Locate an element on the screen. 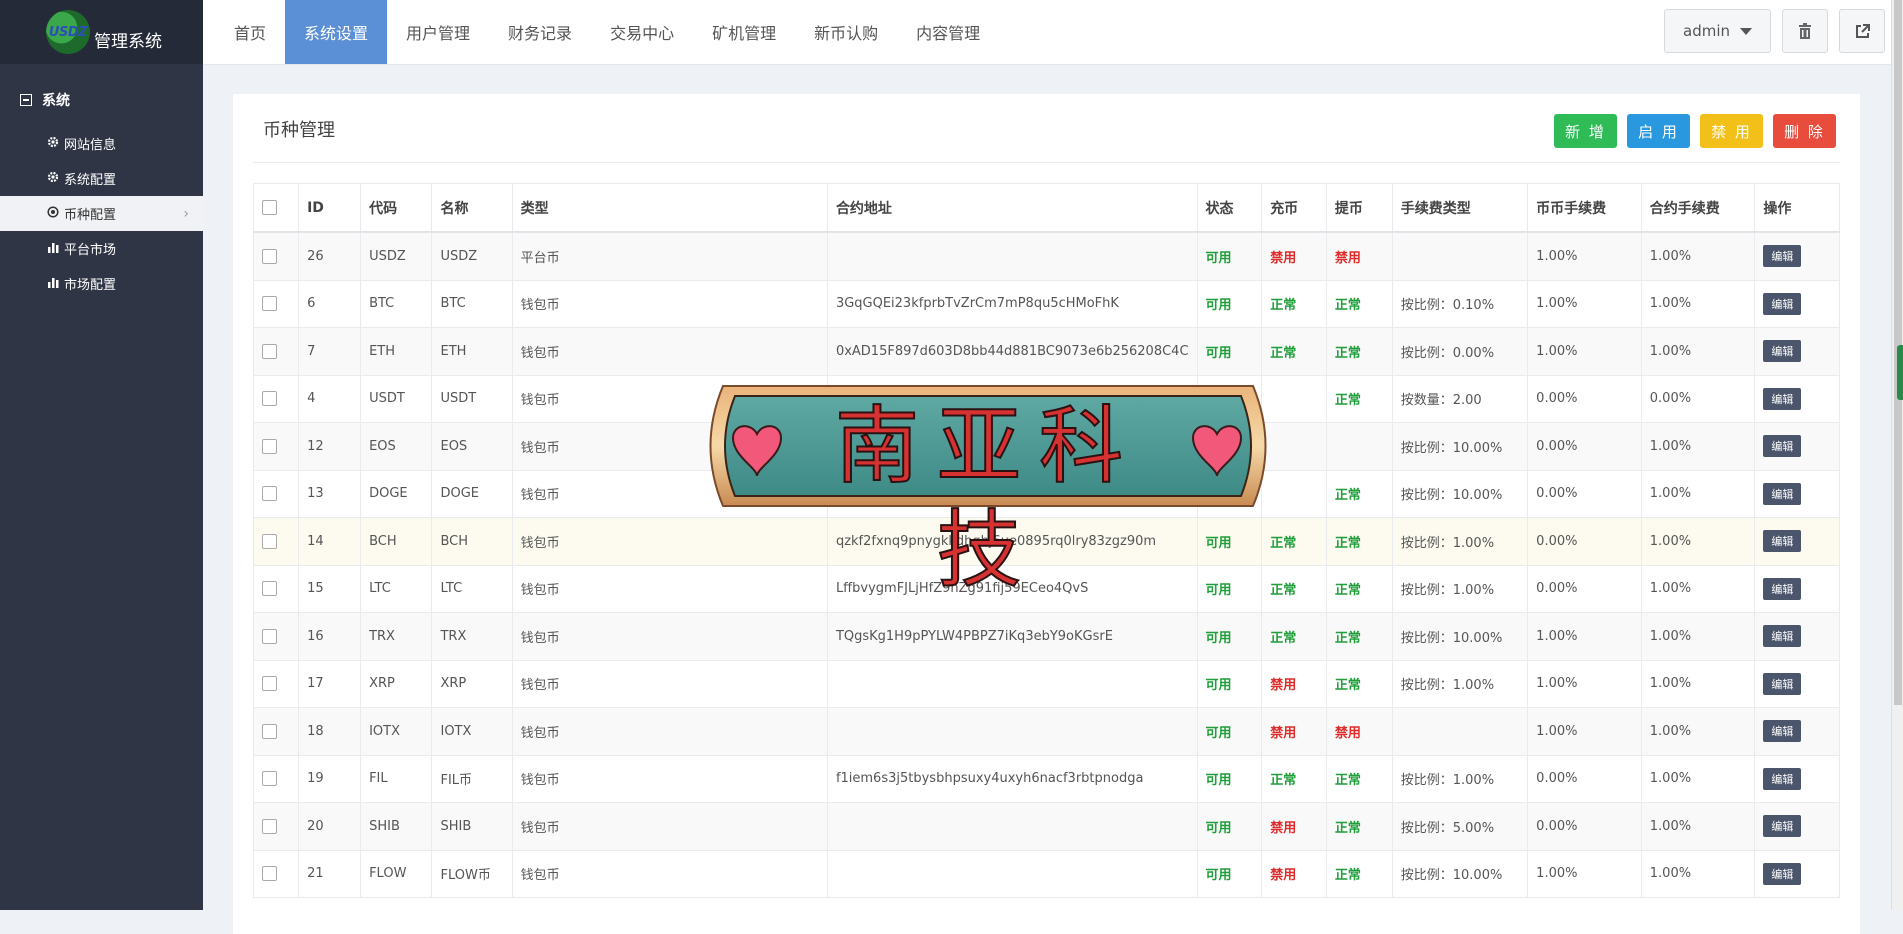  nav-tab-3: 财务记录 is located at coordinates (540, 32).